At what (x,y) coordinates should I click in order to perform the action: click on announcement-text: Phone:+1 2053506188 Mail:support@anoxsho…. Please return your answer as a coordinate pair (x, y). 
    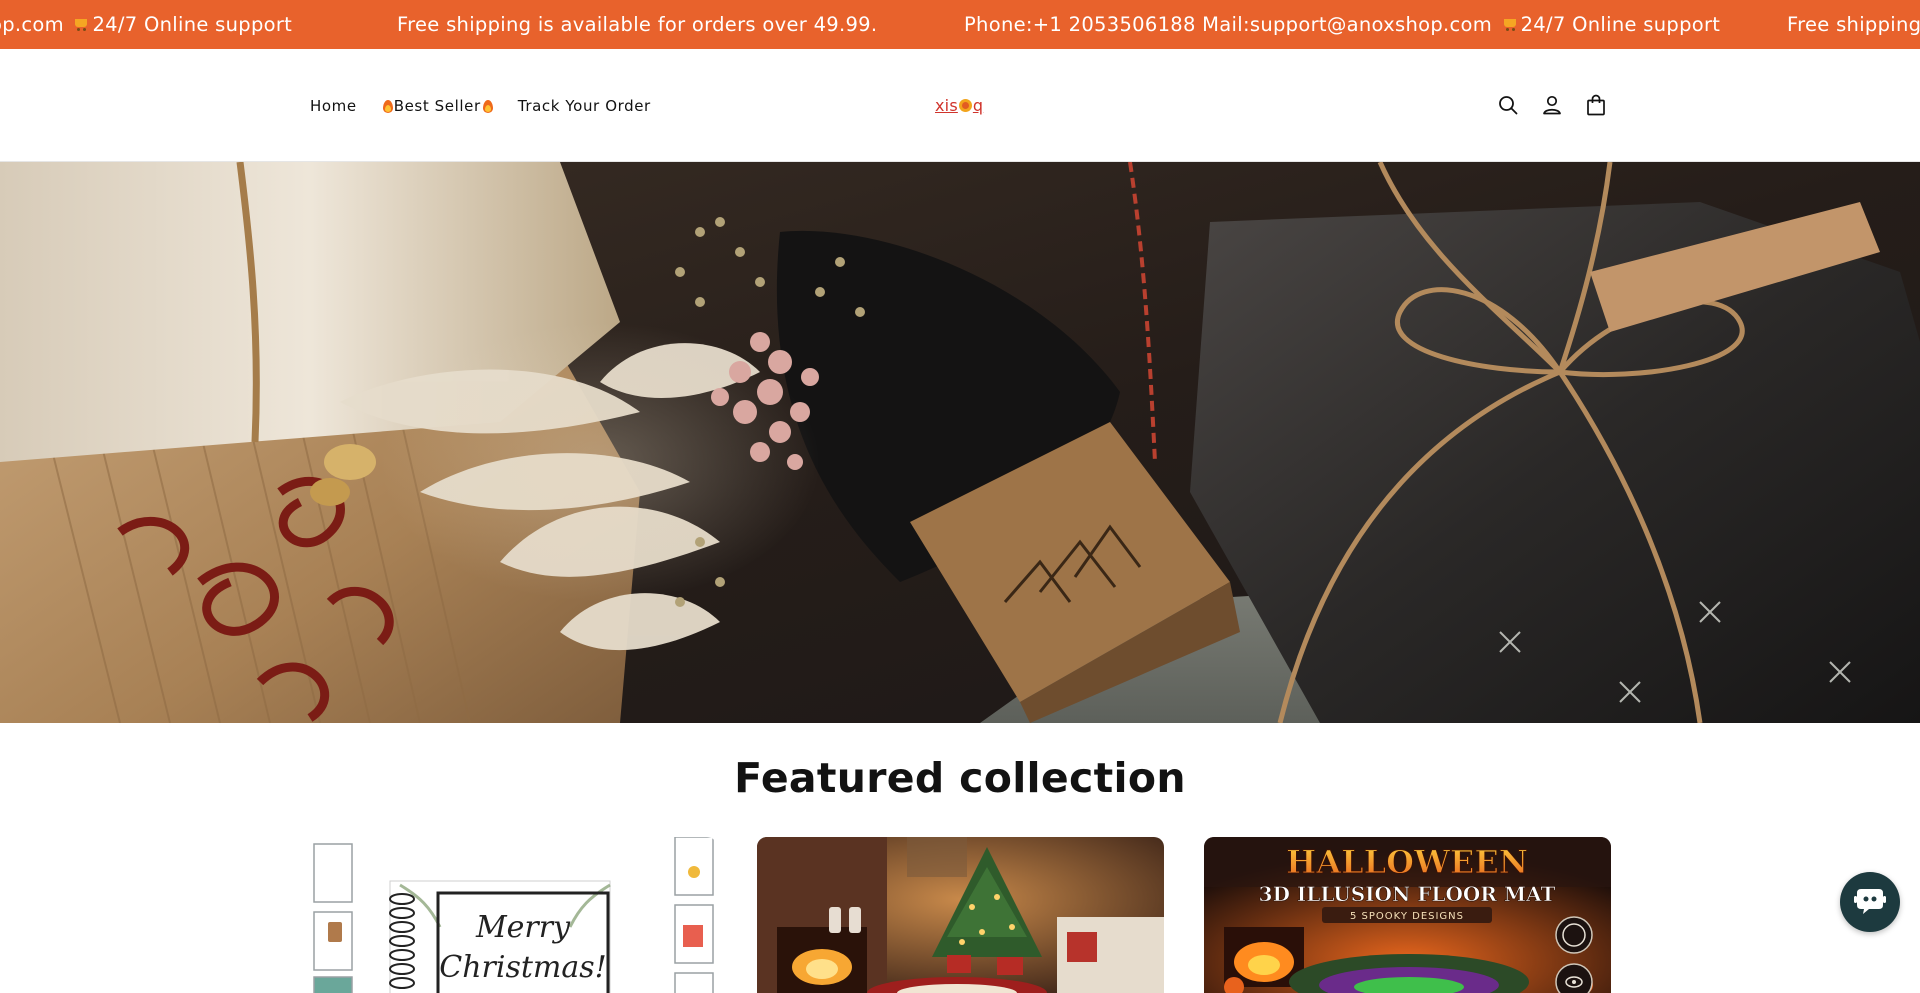
    Looking at the image, I should click on (1228, 24).